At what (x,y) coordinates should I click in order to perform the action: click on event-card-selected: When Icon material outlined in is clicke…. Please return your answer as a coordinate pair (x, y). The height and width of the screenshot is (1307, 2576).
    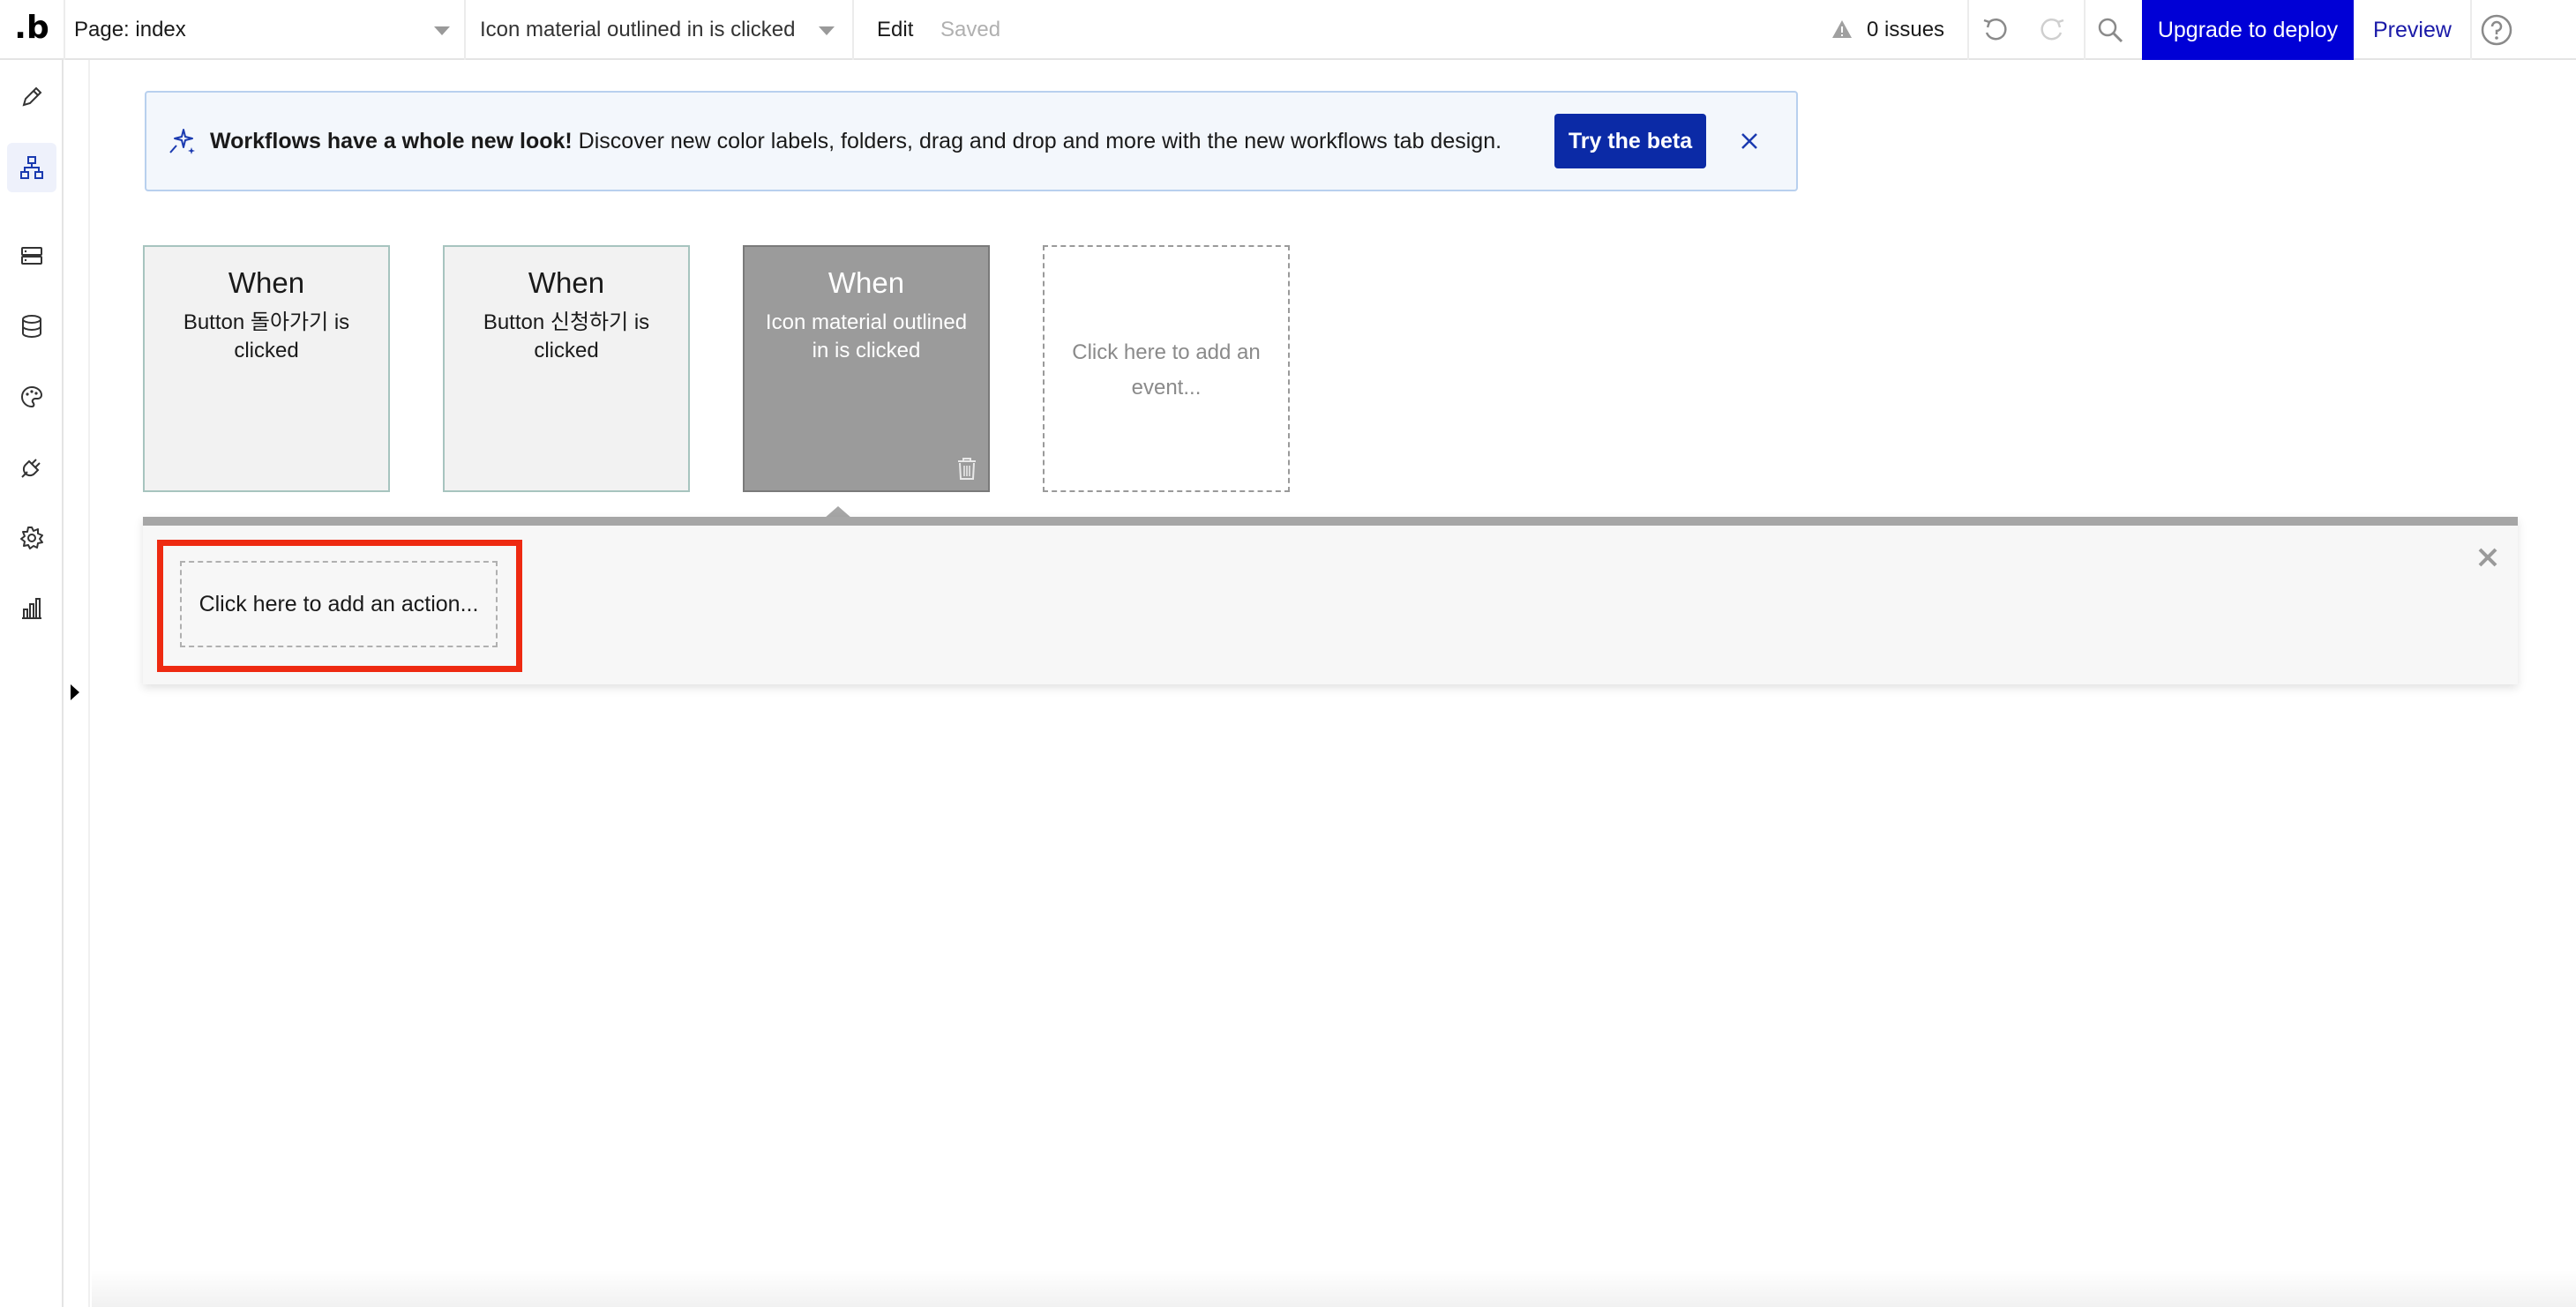
    Looking at the image, I should click on (866, 368).